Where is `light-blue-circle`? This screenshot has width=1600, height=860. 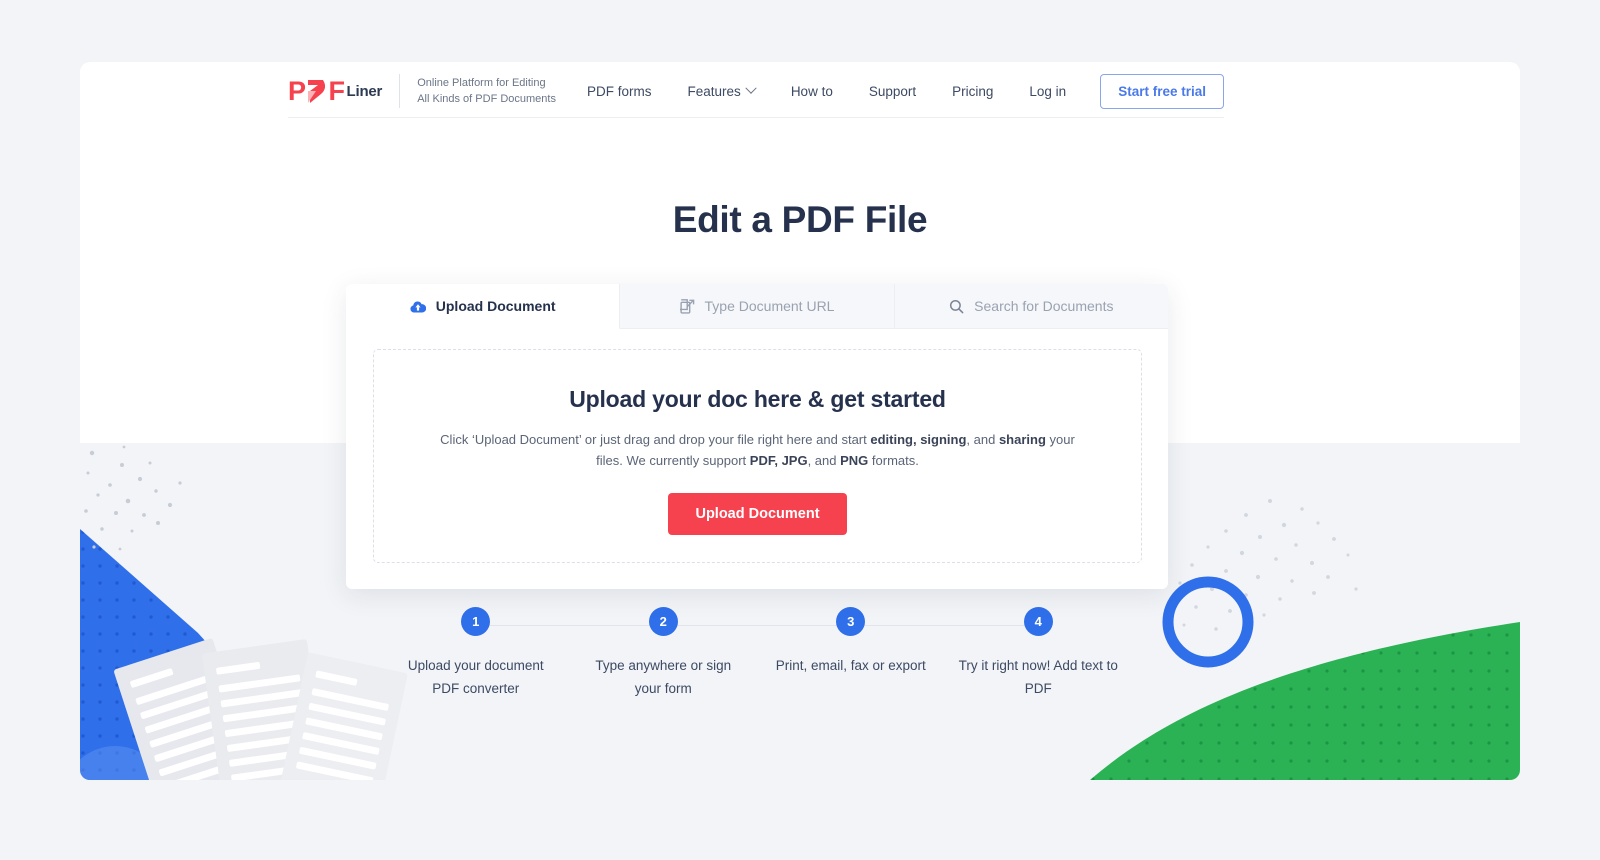 light-blue-circle is located at coordinates (122, 763).